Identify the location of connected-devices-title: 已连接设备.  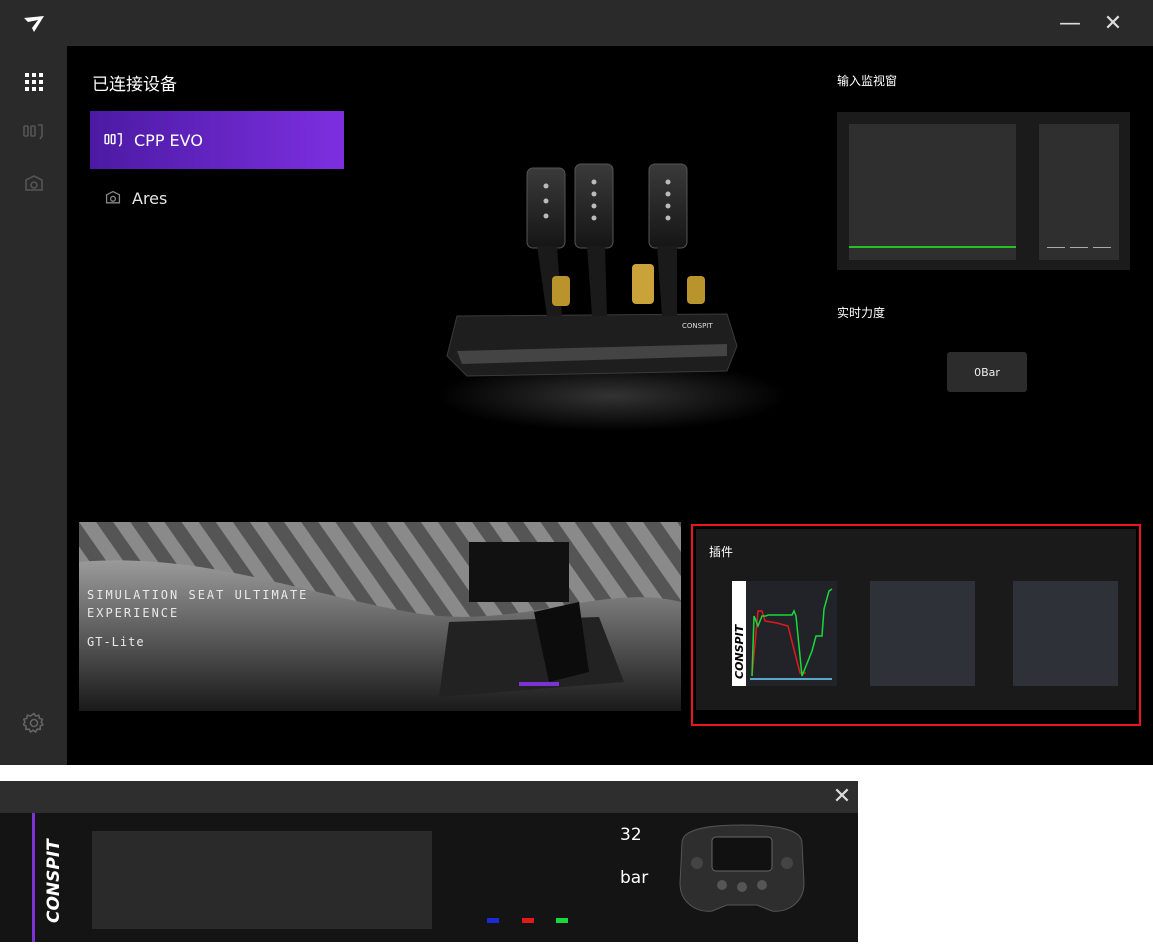
(134, 85).